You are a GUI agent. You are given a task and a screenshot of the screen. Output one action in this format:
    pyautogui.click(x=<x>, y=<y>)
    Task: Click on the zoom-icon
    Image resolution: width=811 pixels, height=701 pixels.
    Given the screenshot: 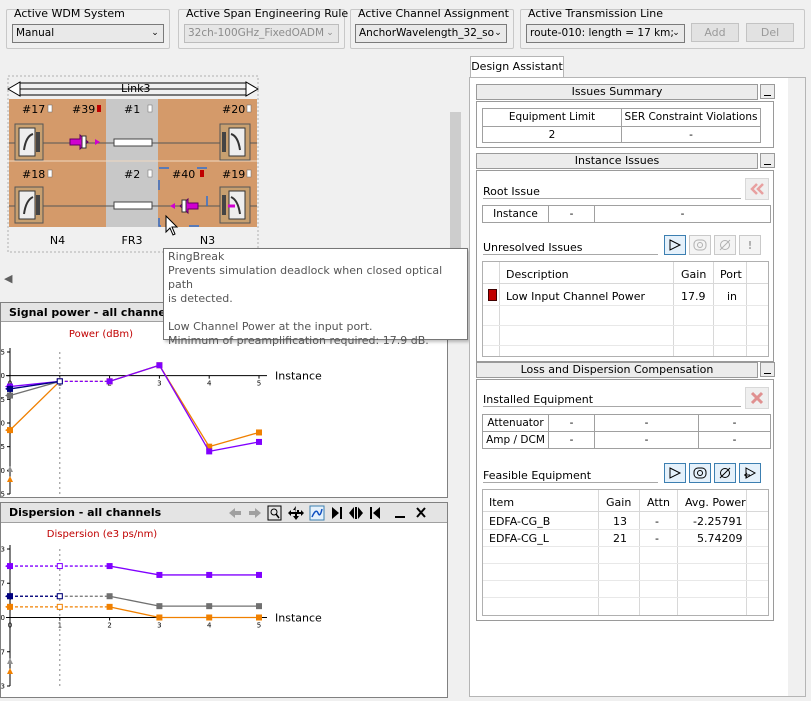 What is the action you would take?
    pyautogui.click(x=274, y=513)
    